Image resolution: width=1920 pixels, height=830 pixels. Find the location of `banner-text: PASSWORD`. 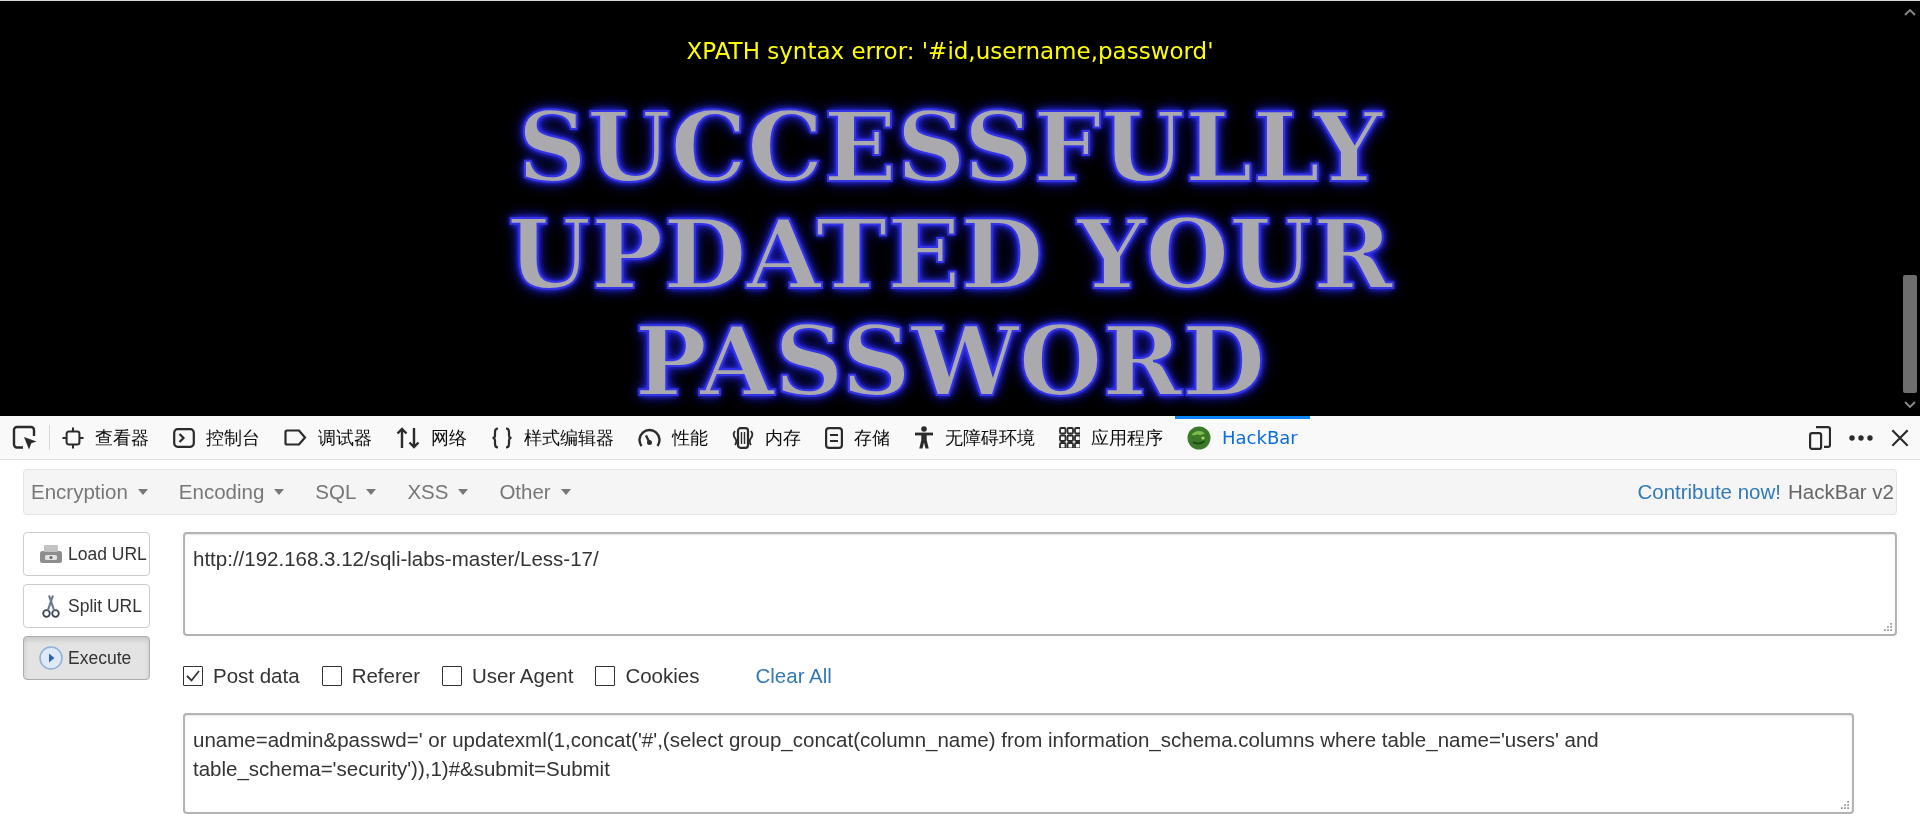

banner-text: PASSWORD is located at coordinates (950, 361).